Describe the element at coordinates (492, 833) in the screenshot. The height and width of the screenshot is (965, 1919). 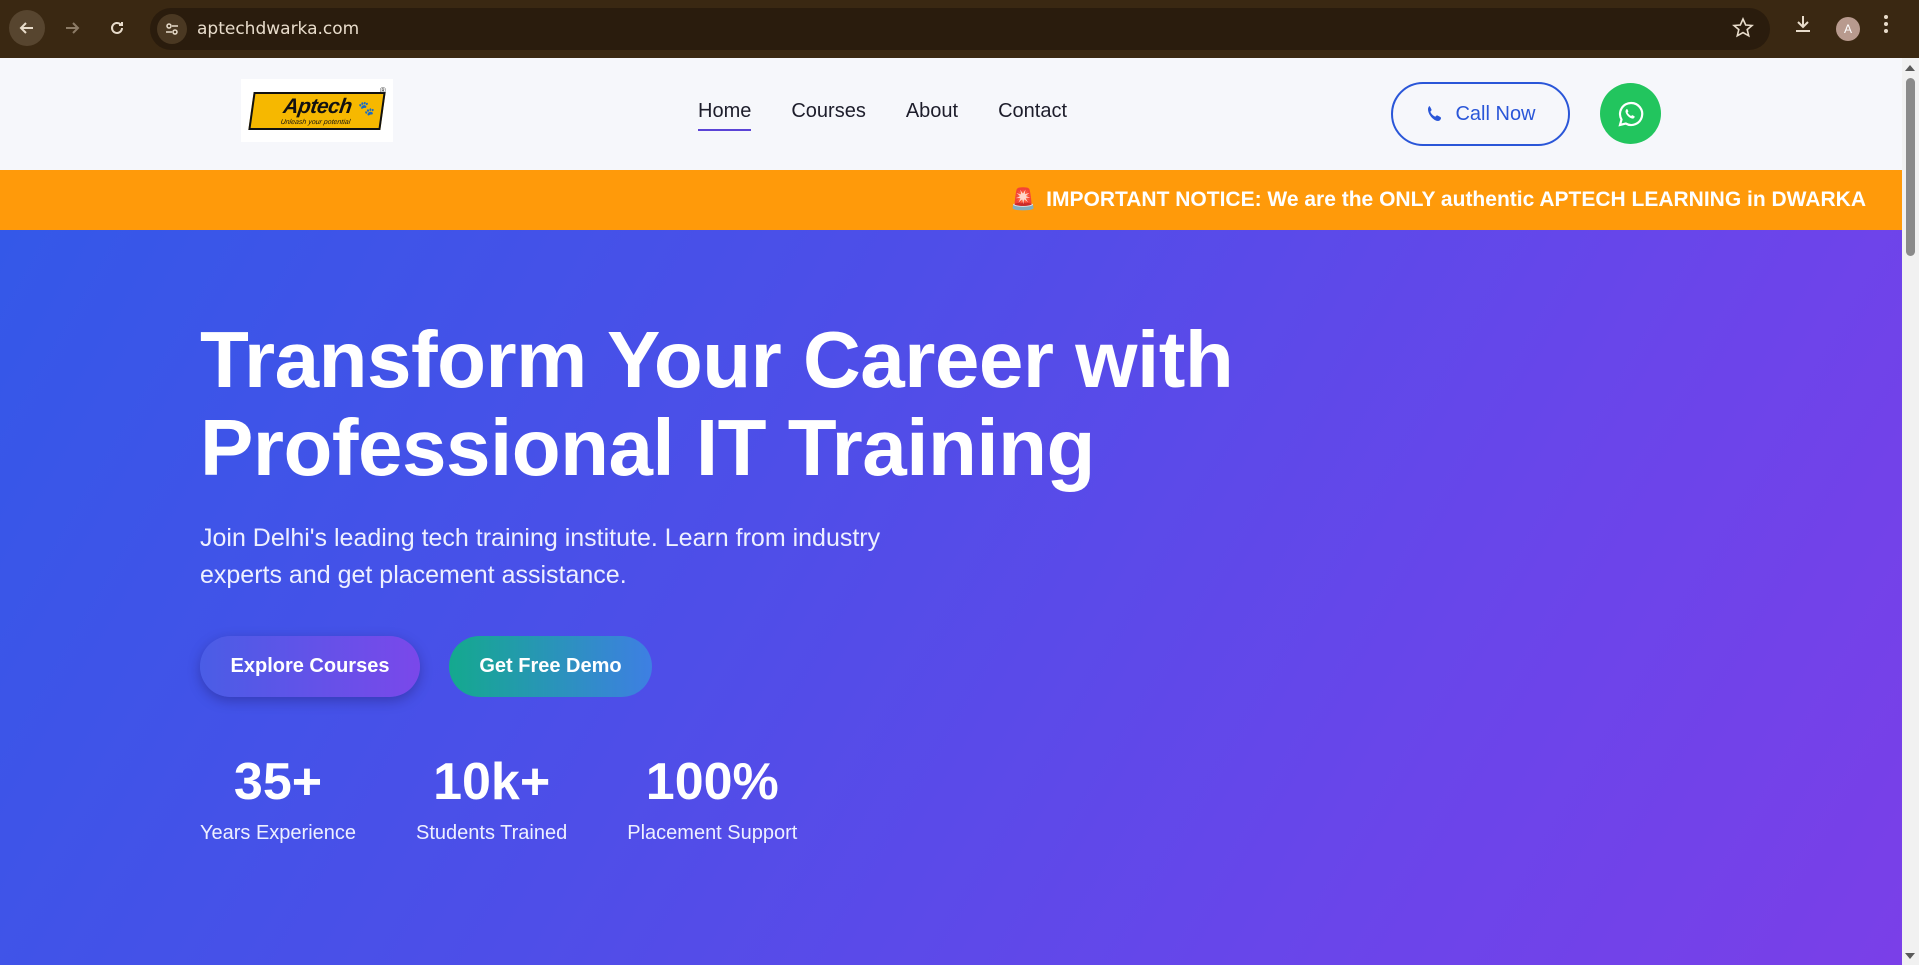
I see `stat-label: Students Trained` at that location.